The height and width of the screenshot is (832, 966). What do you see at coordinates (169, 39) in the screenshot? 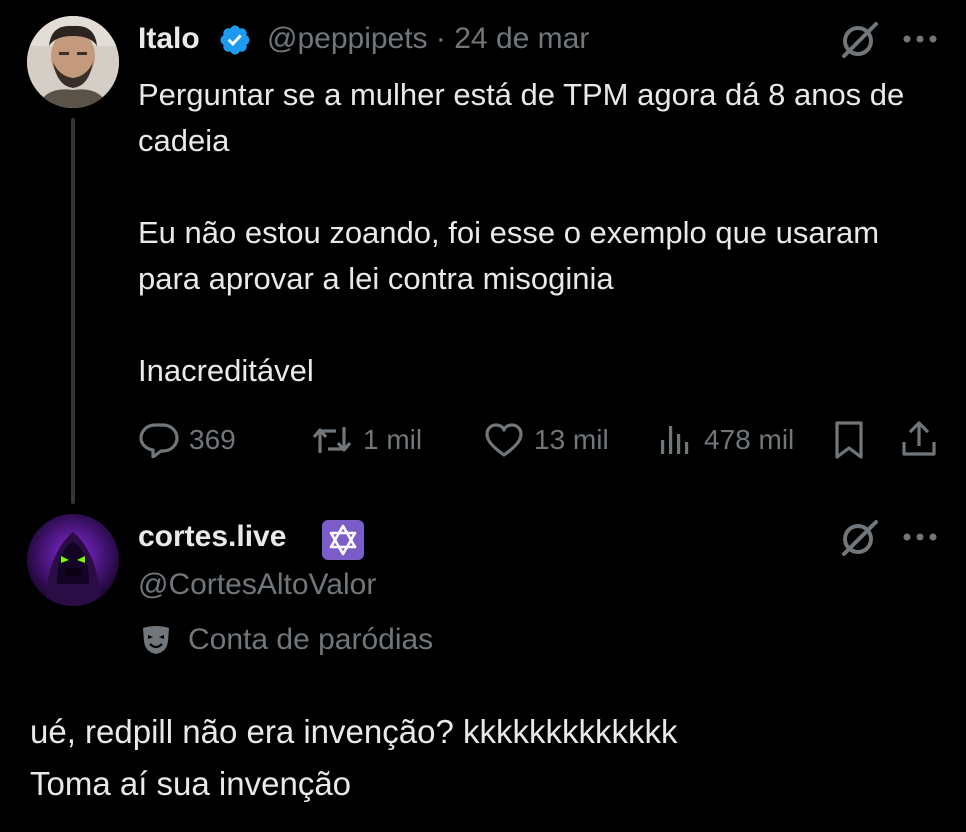
I see `author-name: Italo` at bounding box center [169, 39].